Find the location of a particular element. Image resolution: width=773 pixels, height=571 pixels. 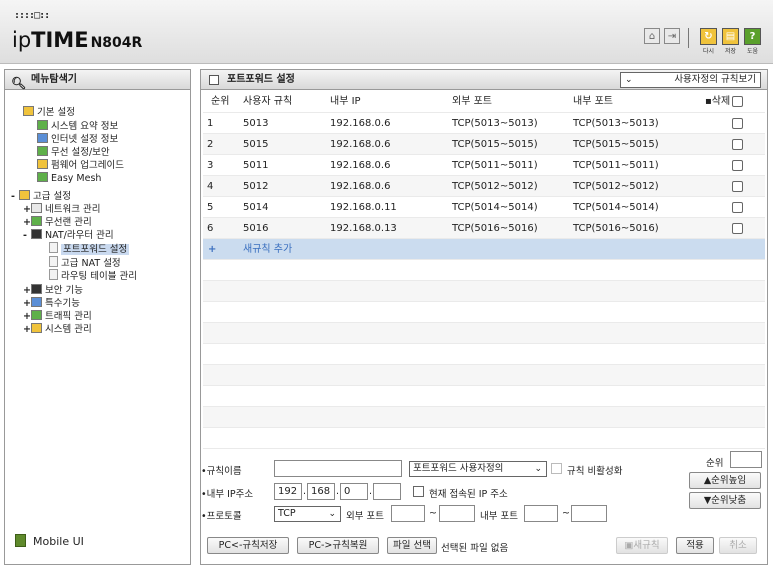

tree-wlan: + 무선랜 관리 is located at coordinates (57, 222).